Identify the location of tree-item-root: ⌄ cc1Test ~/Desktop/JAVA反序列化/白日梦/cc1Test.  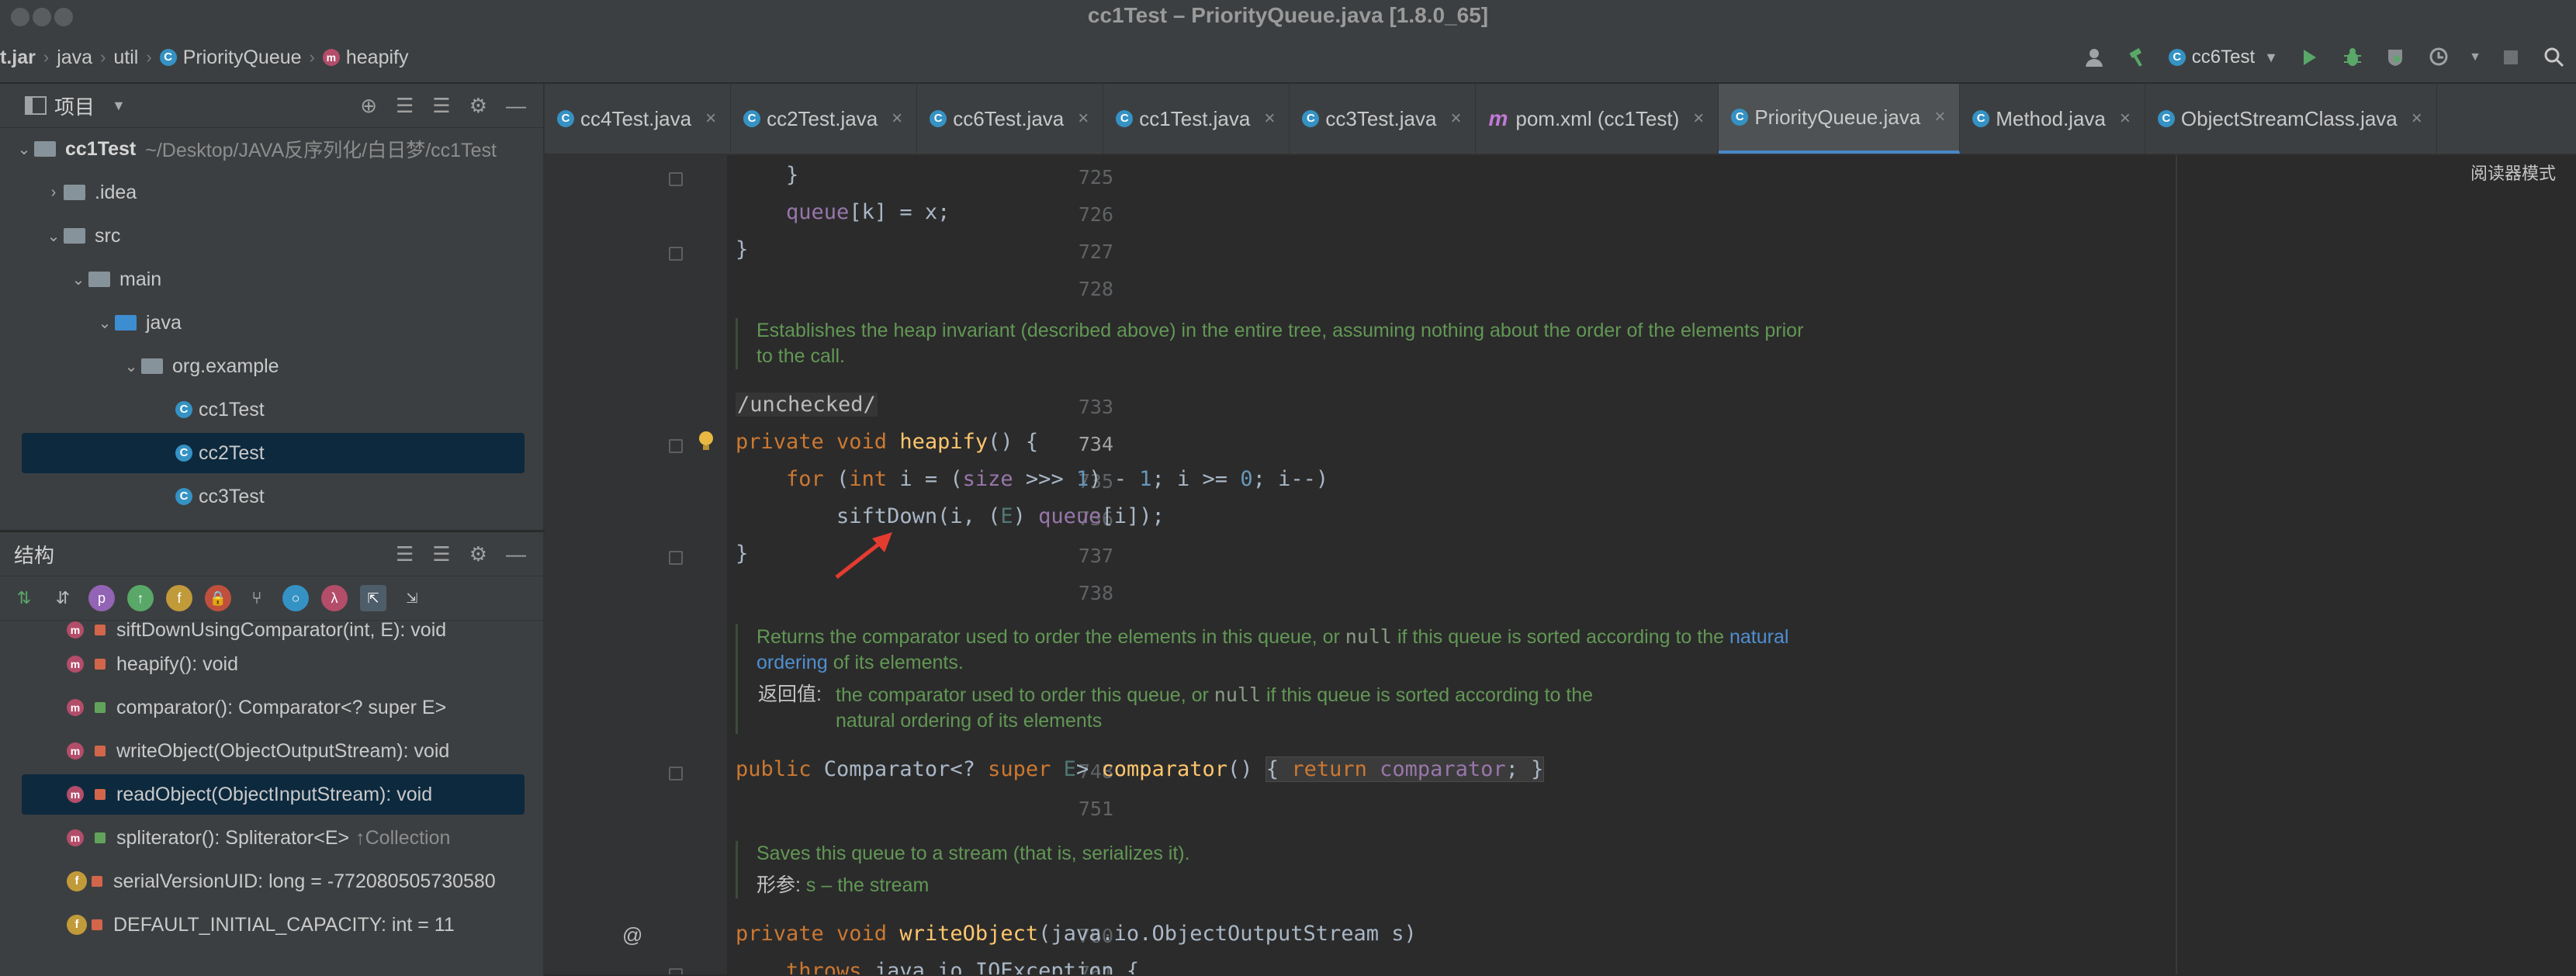
(255, 149).